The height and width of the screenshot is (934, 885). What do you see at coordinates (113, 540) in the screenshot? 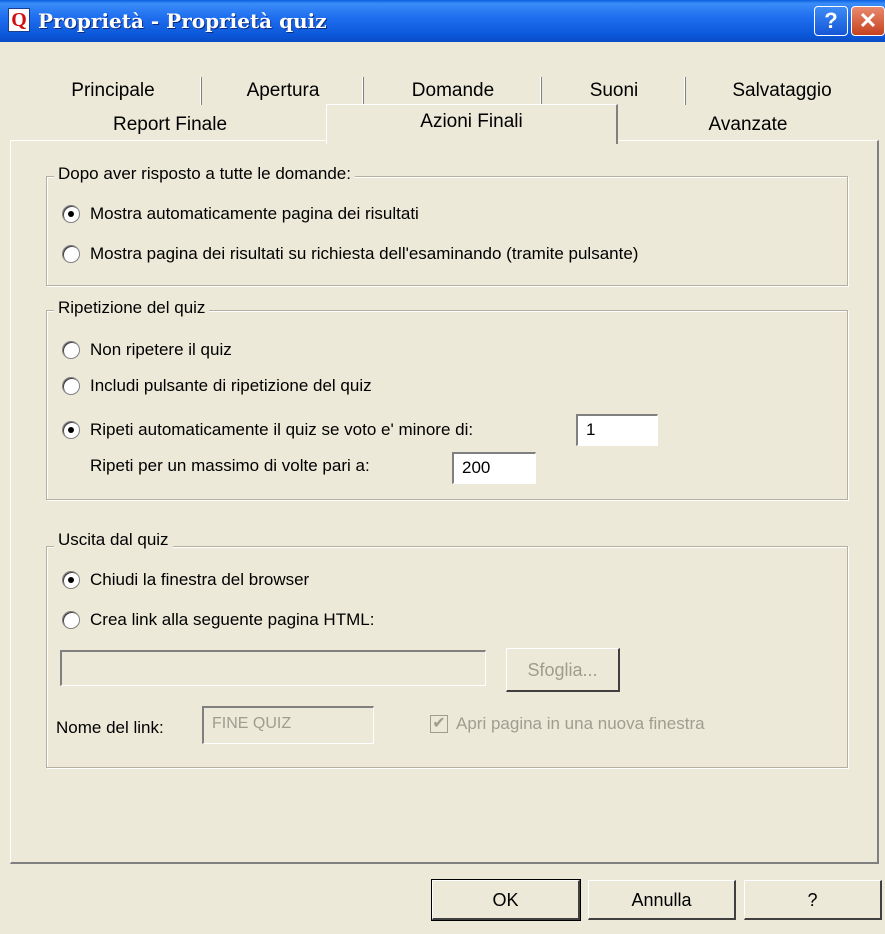
I see `exit-group-legend: Uscita dal quiz` at bounding box center [113, 540].